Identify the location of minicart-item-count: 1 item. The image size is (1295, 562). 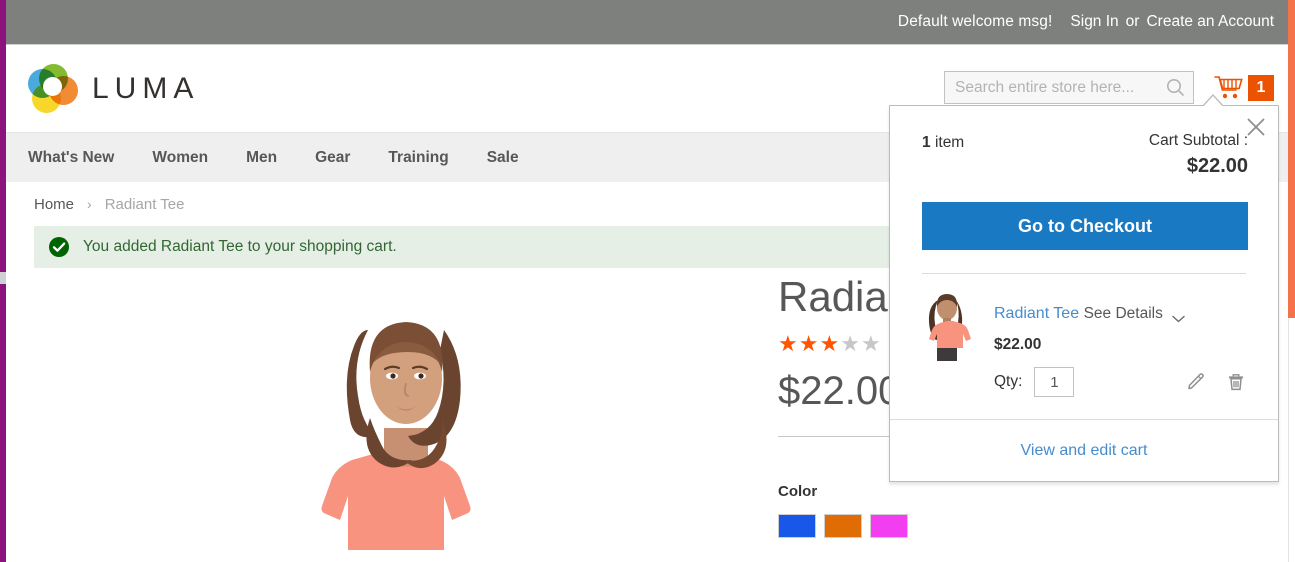
(943, 142).